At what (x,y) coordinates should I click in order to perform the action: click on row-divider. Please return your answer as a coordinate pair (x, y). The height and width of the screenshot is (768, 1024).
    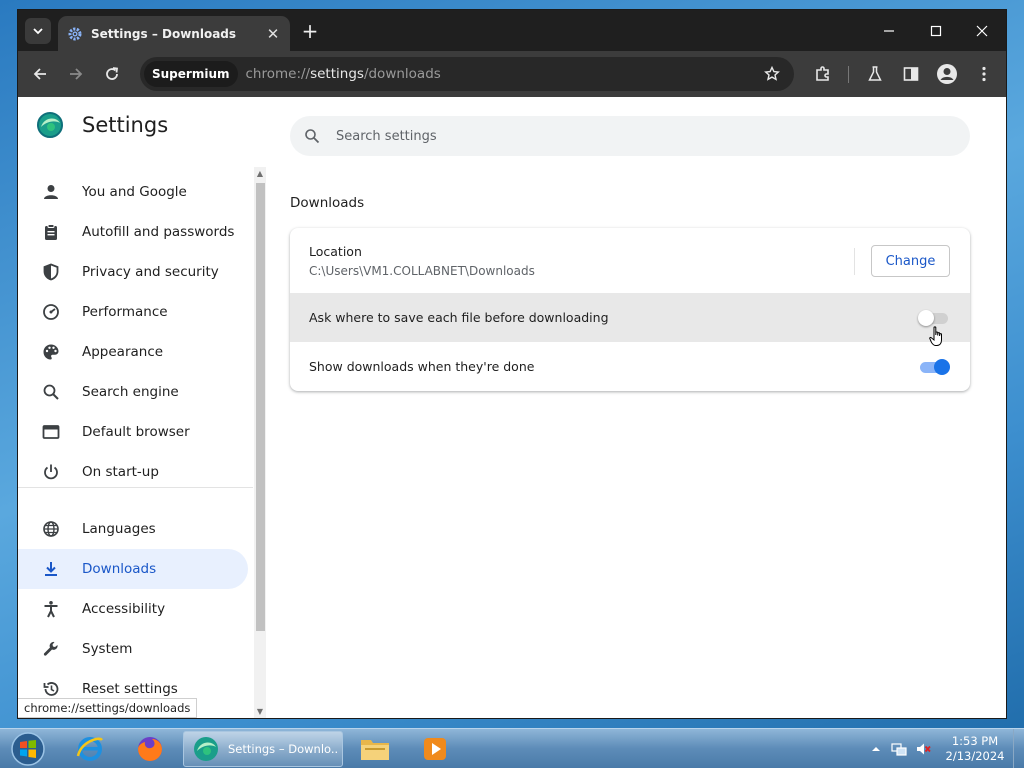
    Looking at the image, I should click on (854, 261).